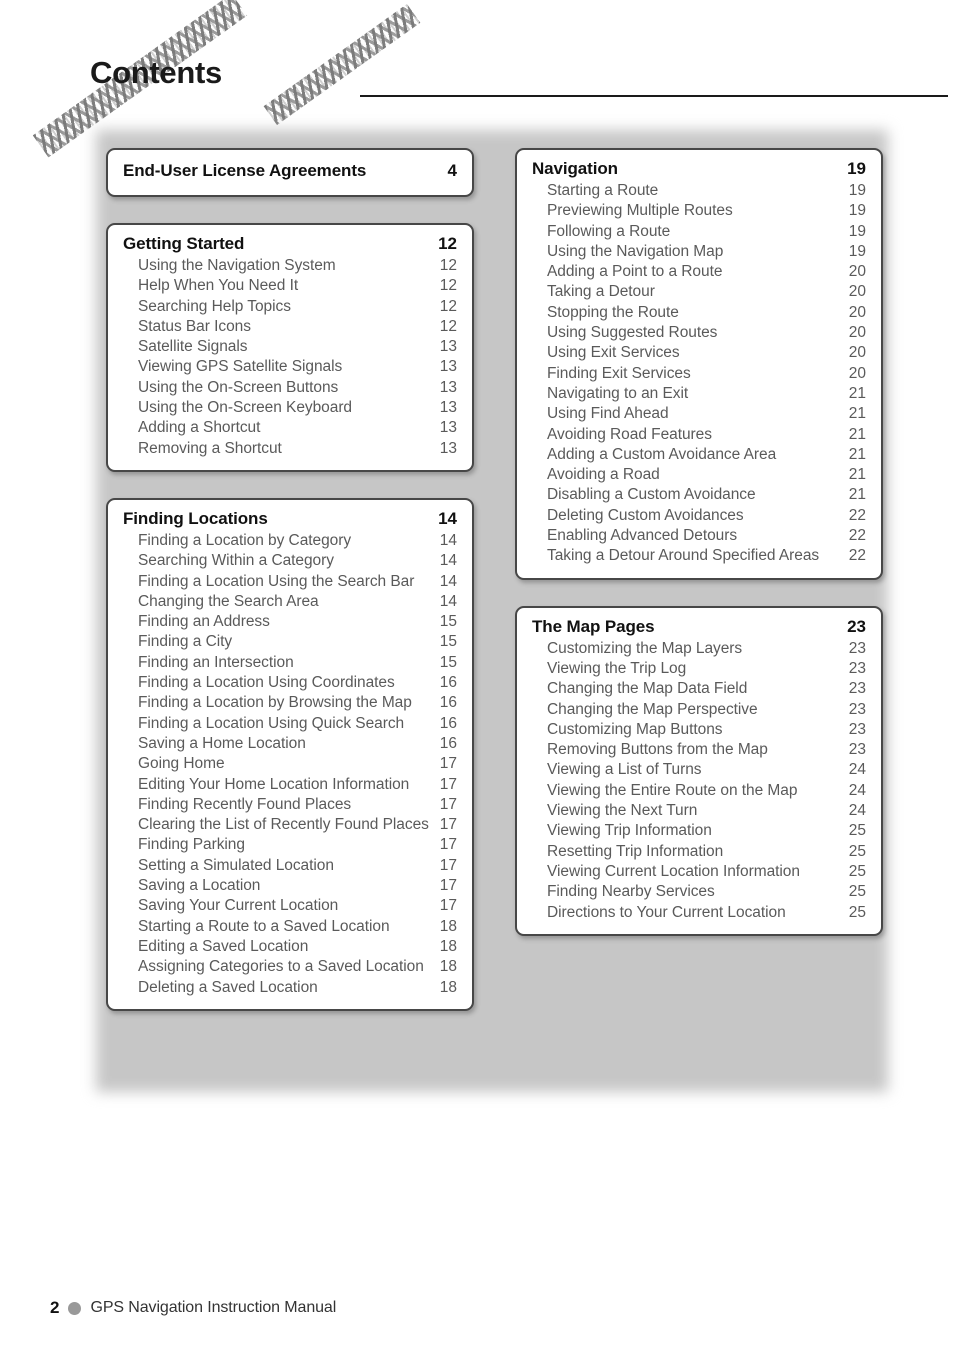  What do you see at coordinates (218, 286) in the screenshot?
I see `toc-entry-label: Help When You Need It` at bounding box center [218, 286].